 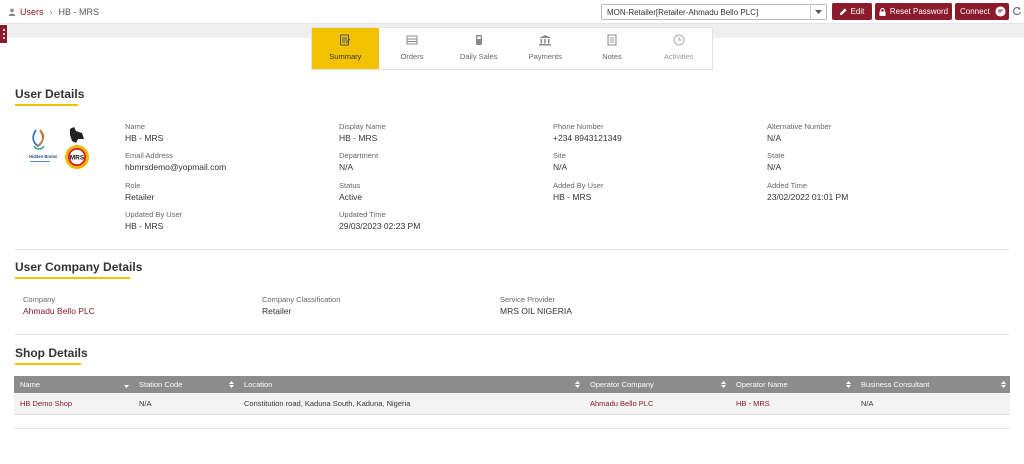 I want to click on field-label: Phone Number, so click(x=578, y=126).